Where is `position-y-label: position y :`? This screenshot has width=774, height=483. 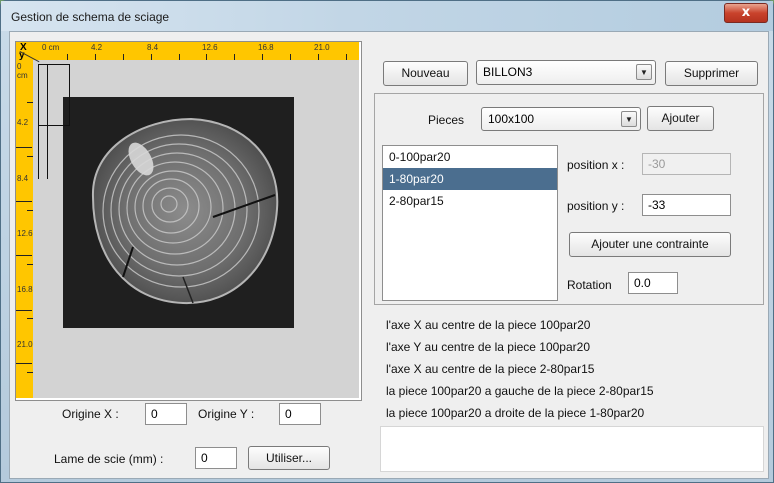
position-y-label: position y : is located at coordinates (596, 206).